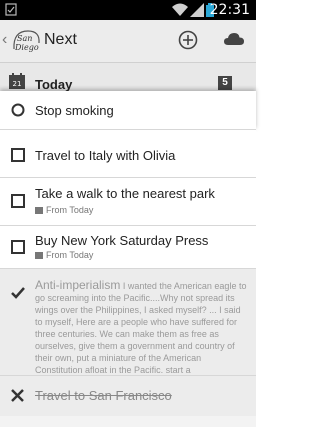 The width and height of the screenshot is (320, 427). What do you see at coordinates (225, 83) in the screenshot?
I see `section-count-badge: 5` at bounding box center [225, 83].